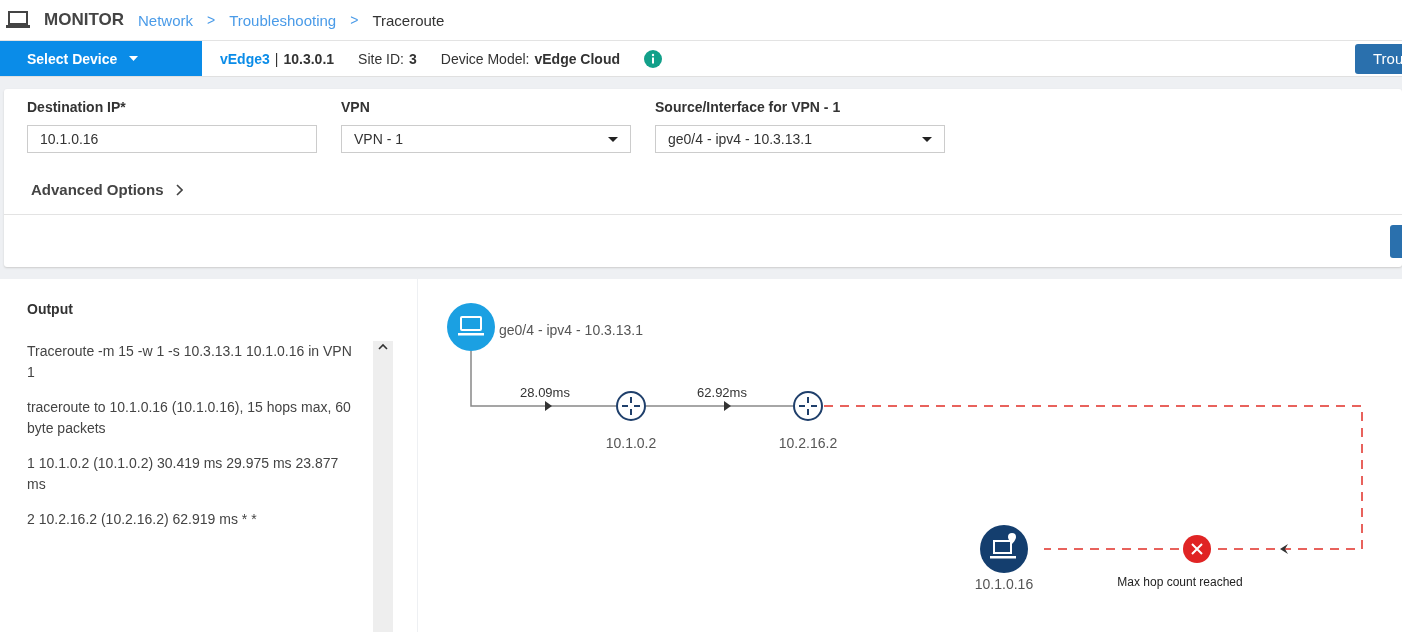 The height and width of the screenshot is (632, 1402). What do you see at coordinates (189, 418) in the screenshot?
I see `output-line: traceroute to 10.1.0.16 (10.1.0.16), 15 hops max, 60 byte packets` at bounding box center [189, 418].